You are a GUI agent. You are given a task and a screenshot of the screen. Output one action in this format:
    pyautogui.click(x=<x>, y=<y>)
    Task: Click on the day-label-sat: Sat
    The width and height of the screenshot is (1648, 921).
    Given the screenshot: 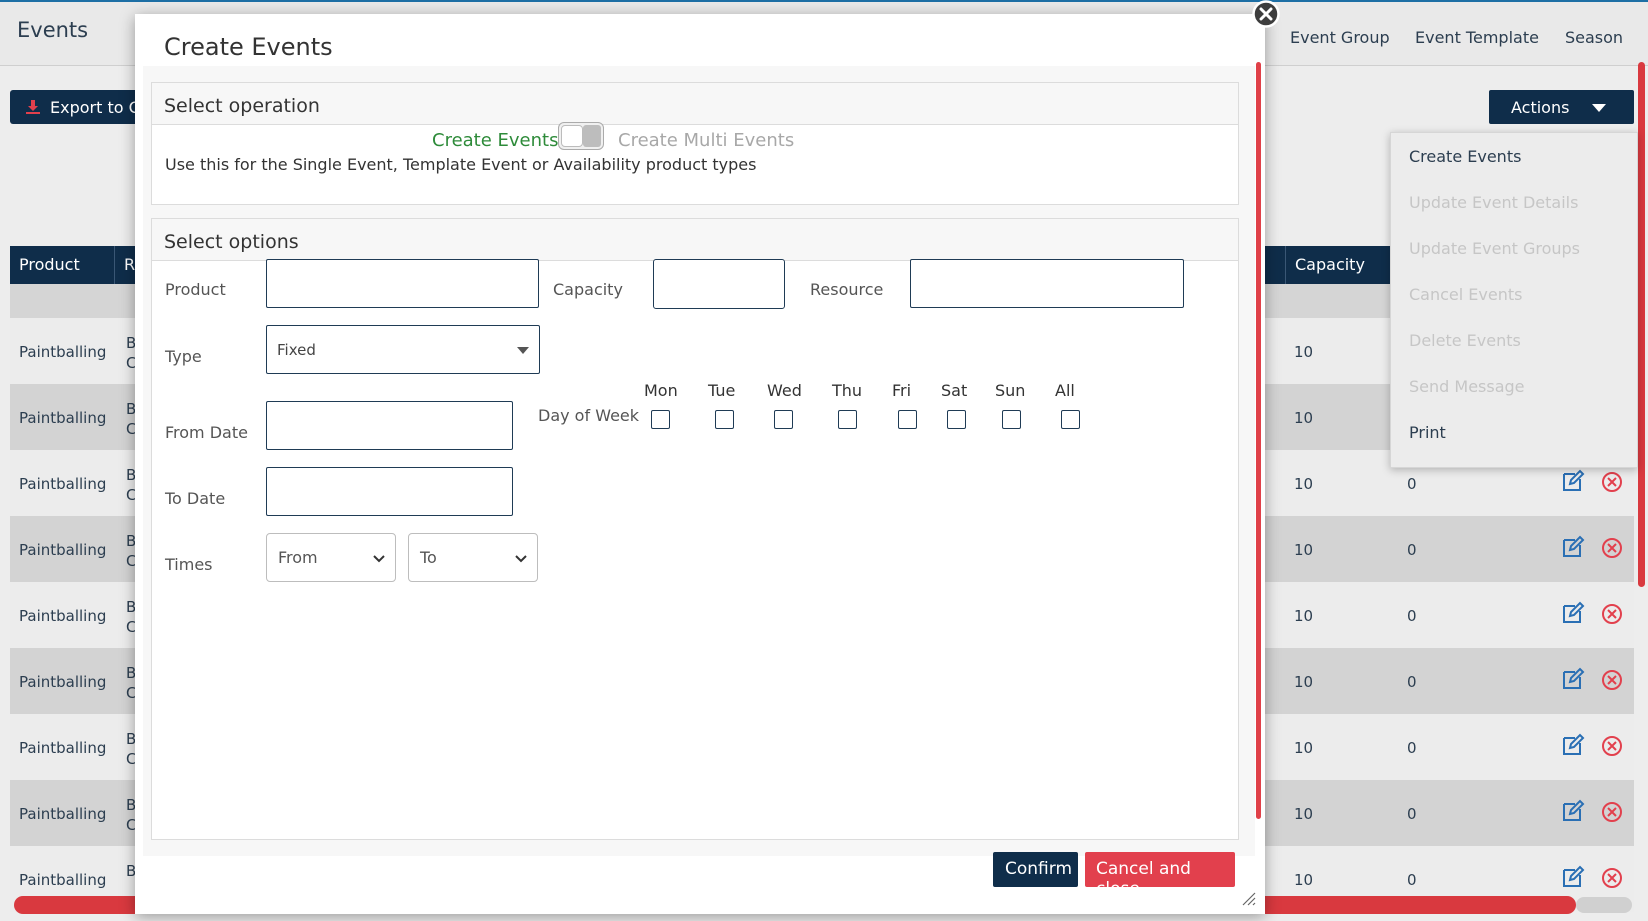 What is the action you would take?
    pyautogui.click(x=954, y=390)
    